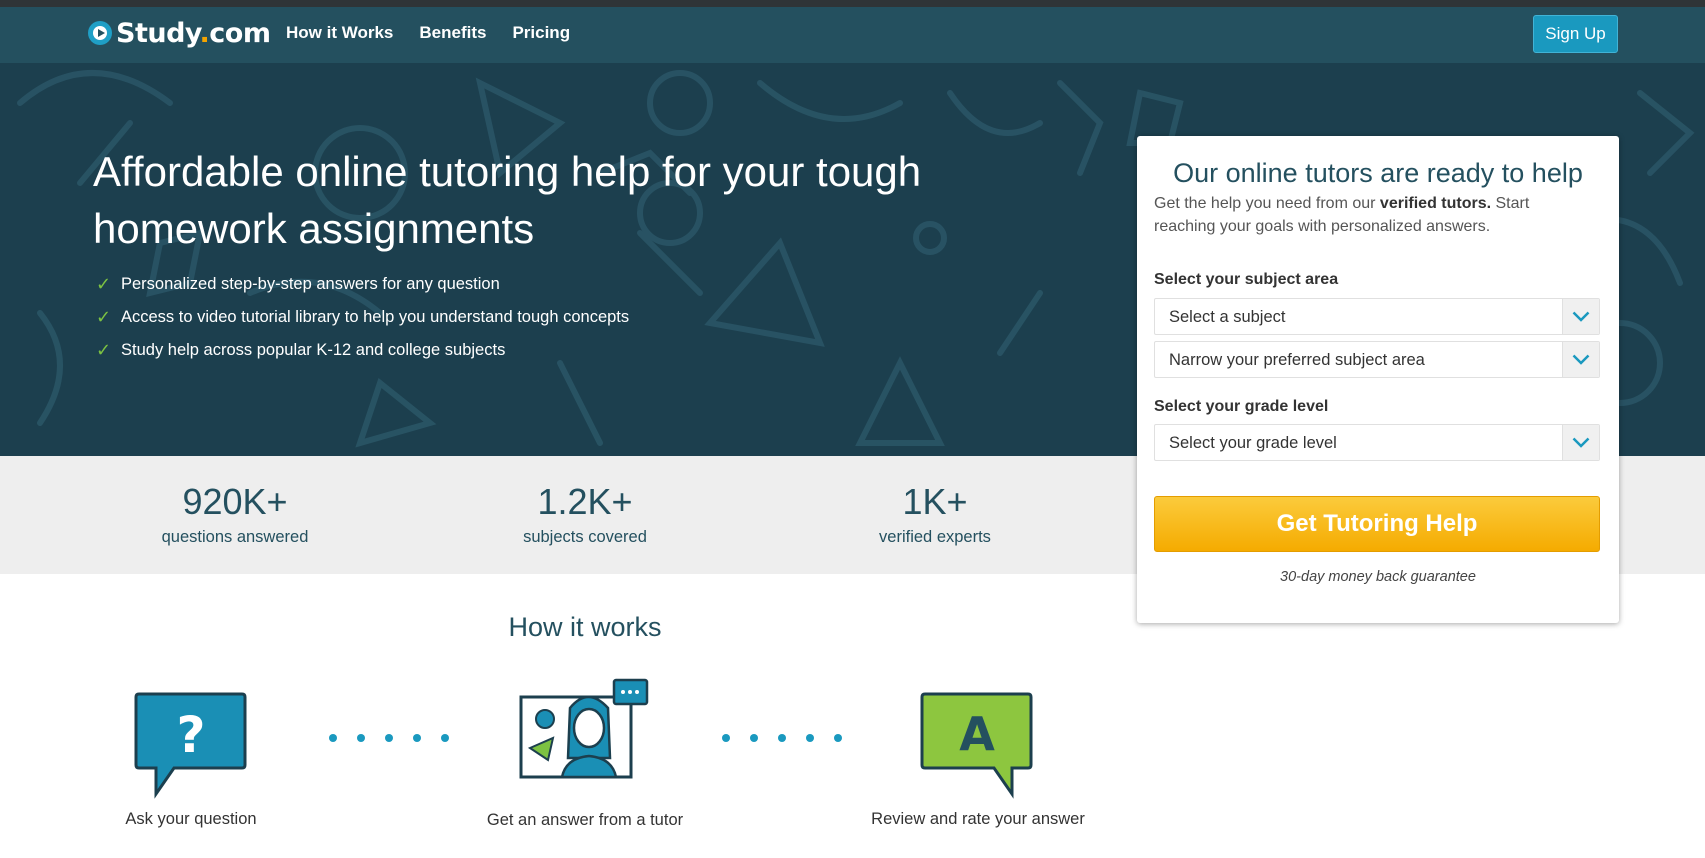 Image resolution: width=1705 pixels, height=858 pixels. I want to click on logo-text: Study.com, so click(193, 33).